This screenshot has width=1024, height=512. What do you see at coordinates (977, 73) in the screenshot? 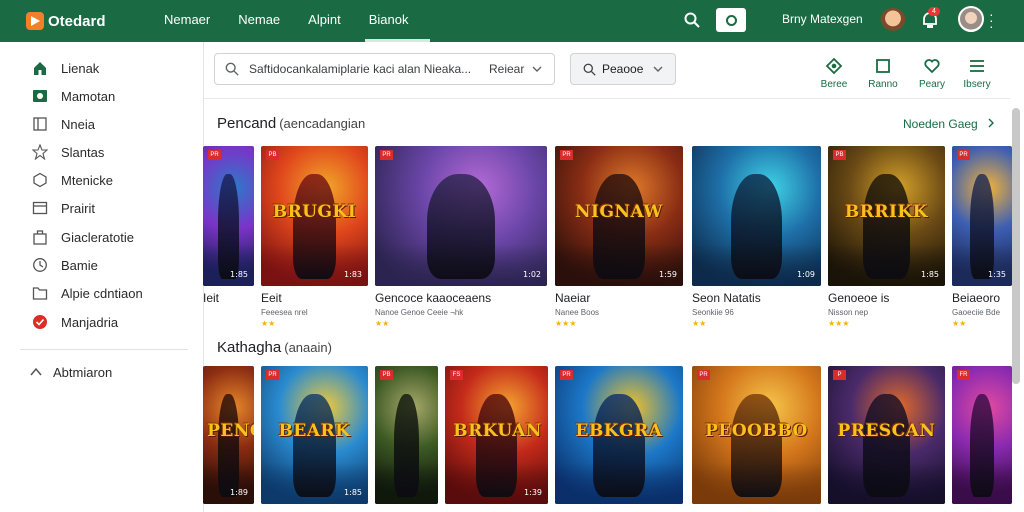
I see `action-button-4: Ibsery` at bounding box center [977, 73].